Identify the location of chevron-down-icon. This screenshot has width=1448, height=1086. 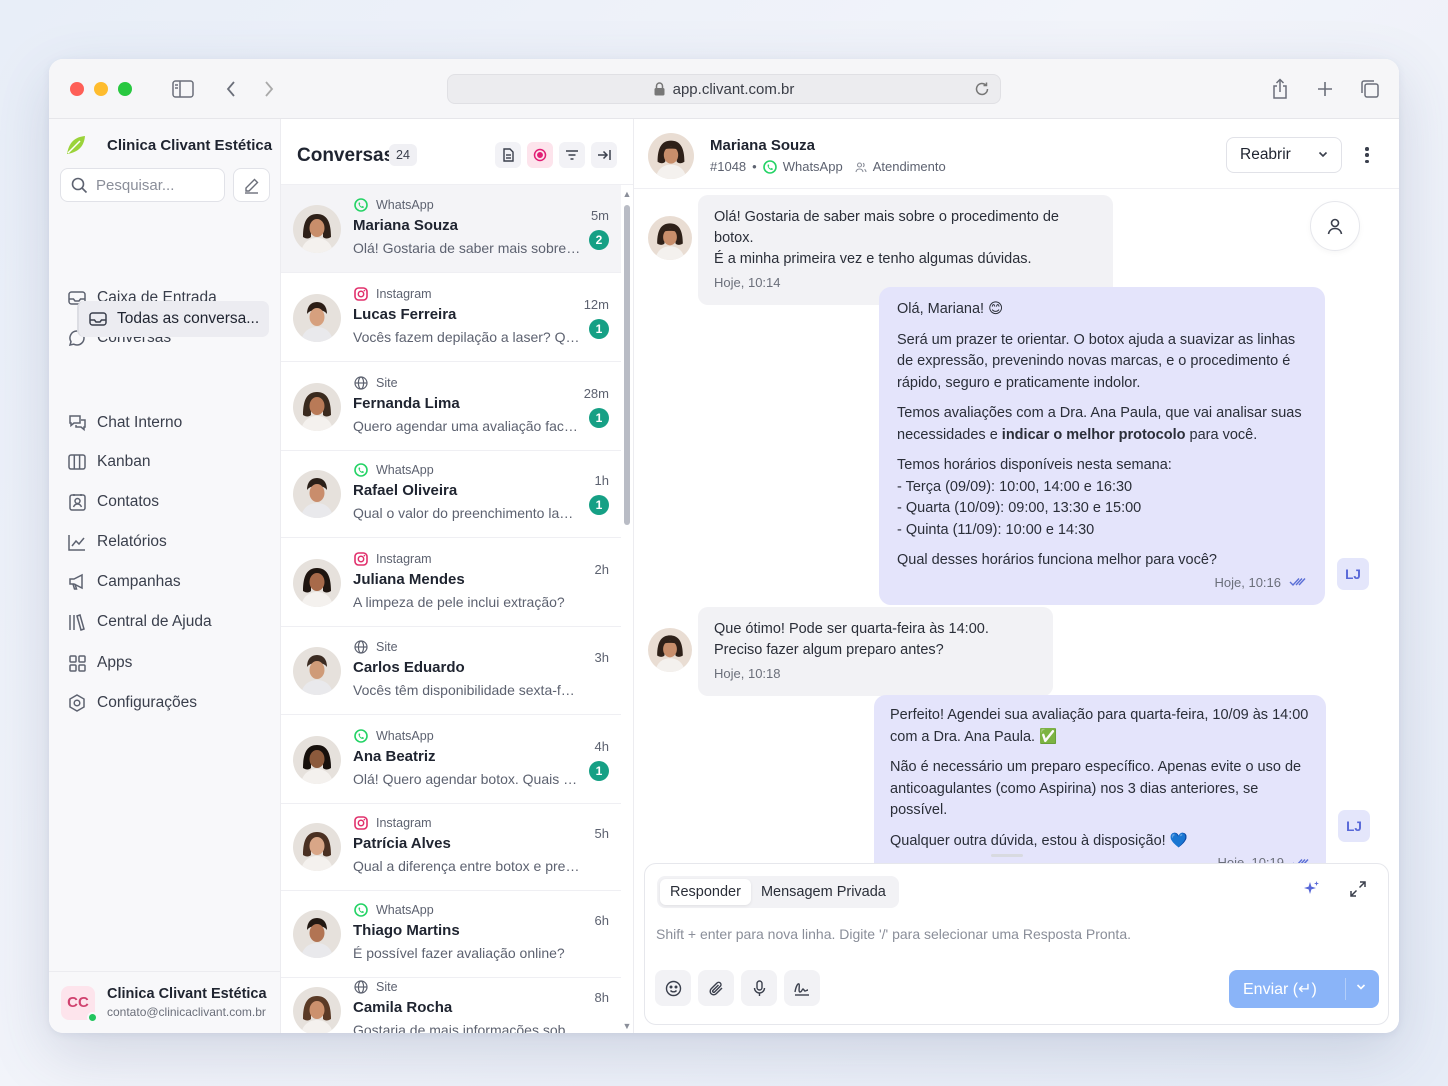
(1361, 987).